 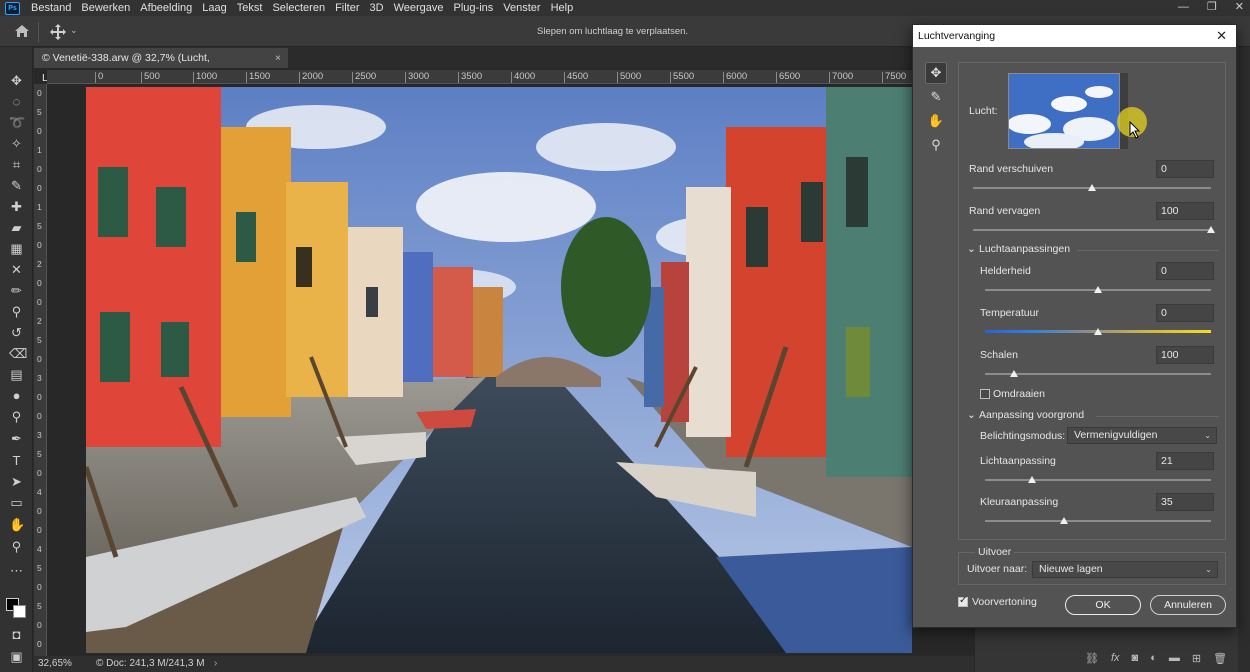 I want to click on eyedropper-tool-icon: ✎, so click(x=16, y=185).